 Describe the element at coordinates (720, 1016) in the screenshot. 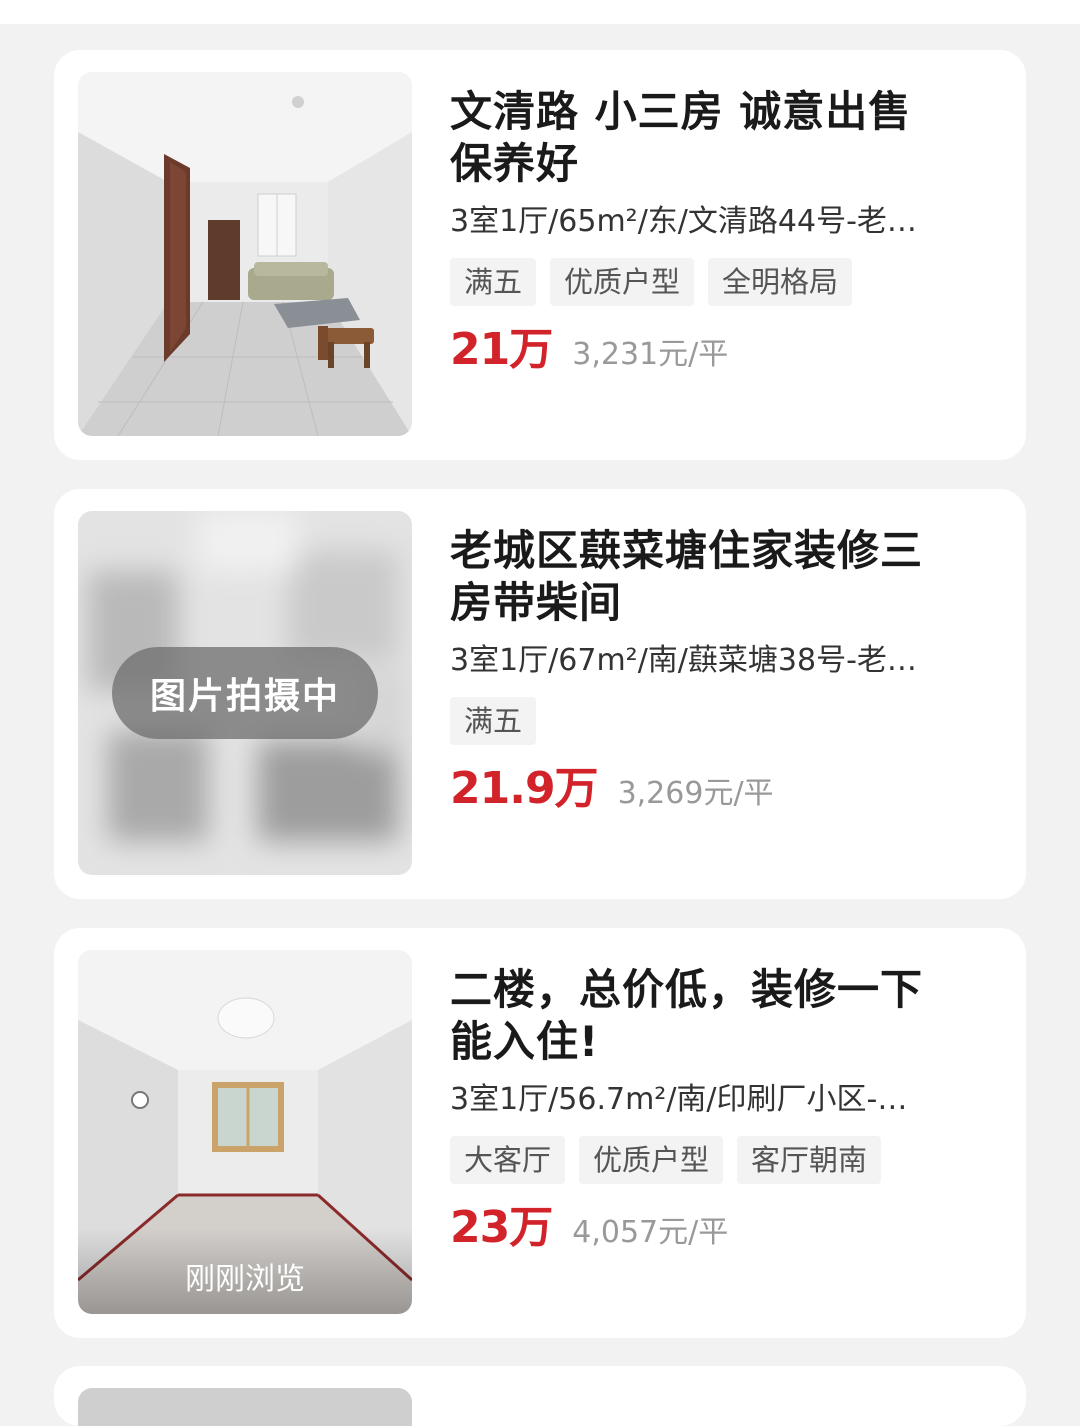

I see `listing-title: 二楼，总价低，装修一下 能入住!` at that location.